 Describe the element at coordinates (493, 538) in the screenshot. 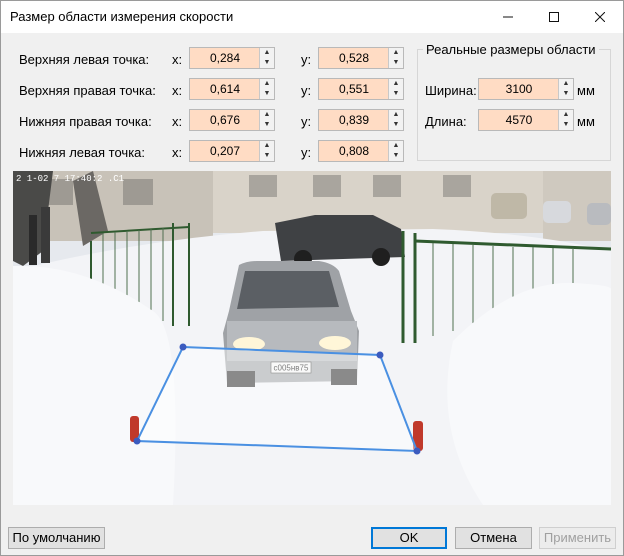

I see `cancel-button: Отмена` at that location.